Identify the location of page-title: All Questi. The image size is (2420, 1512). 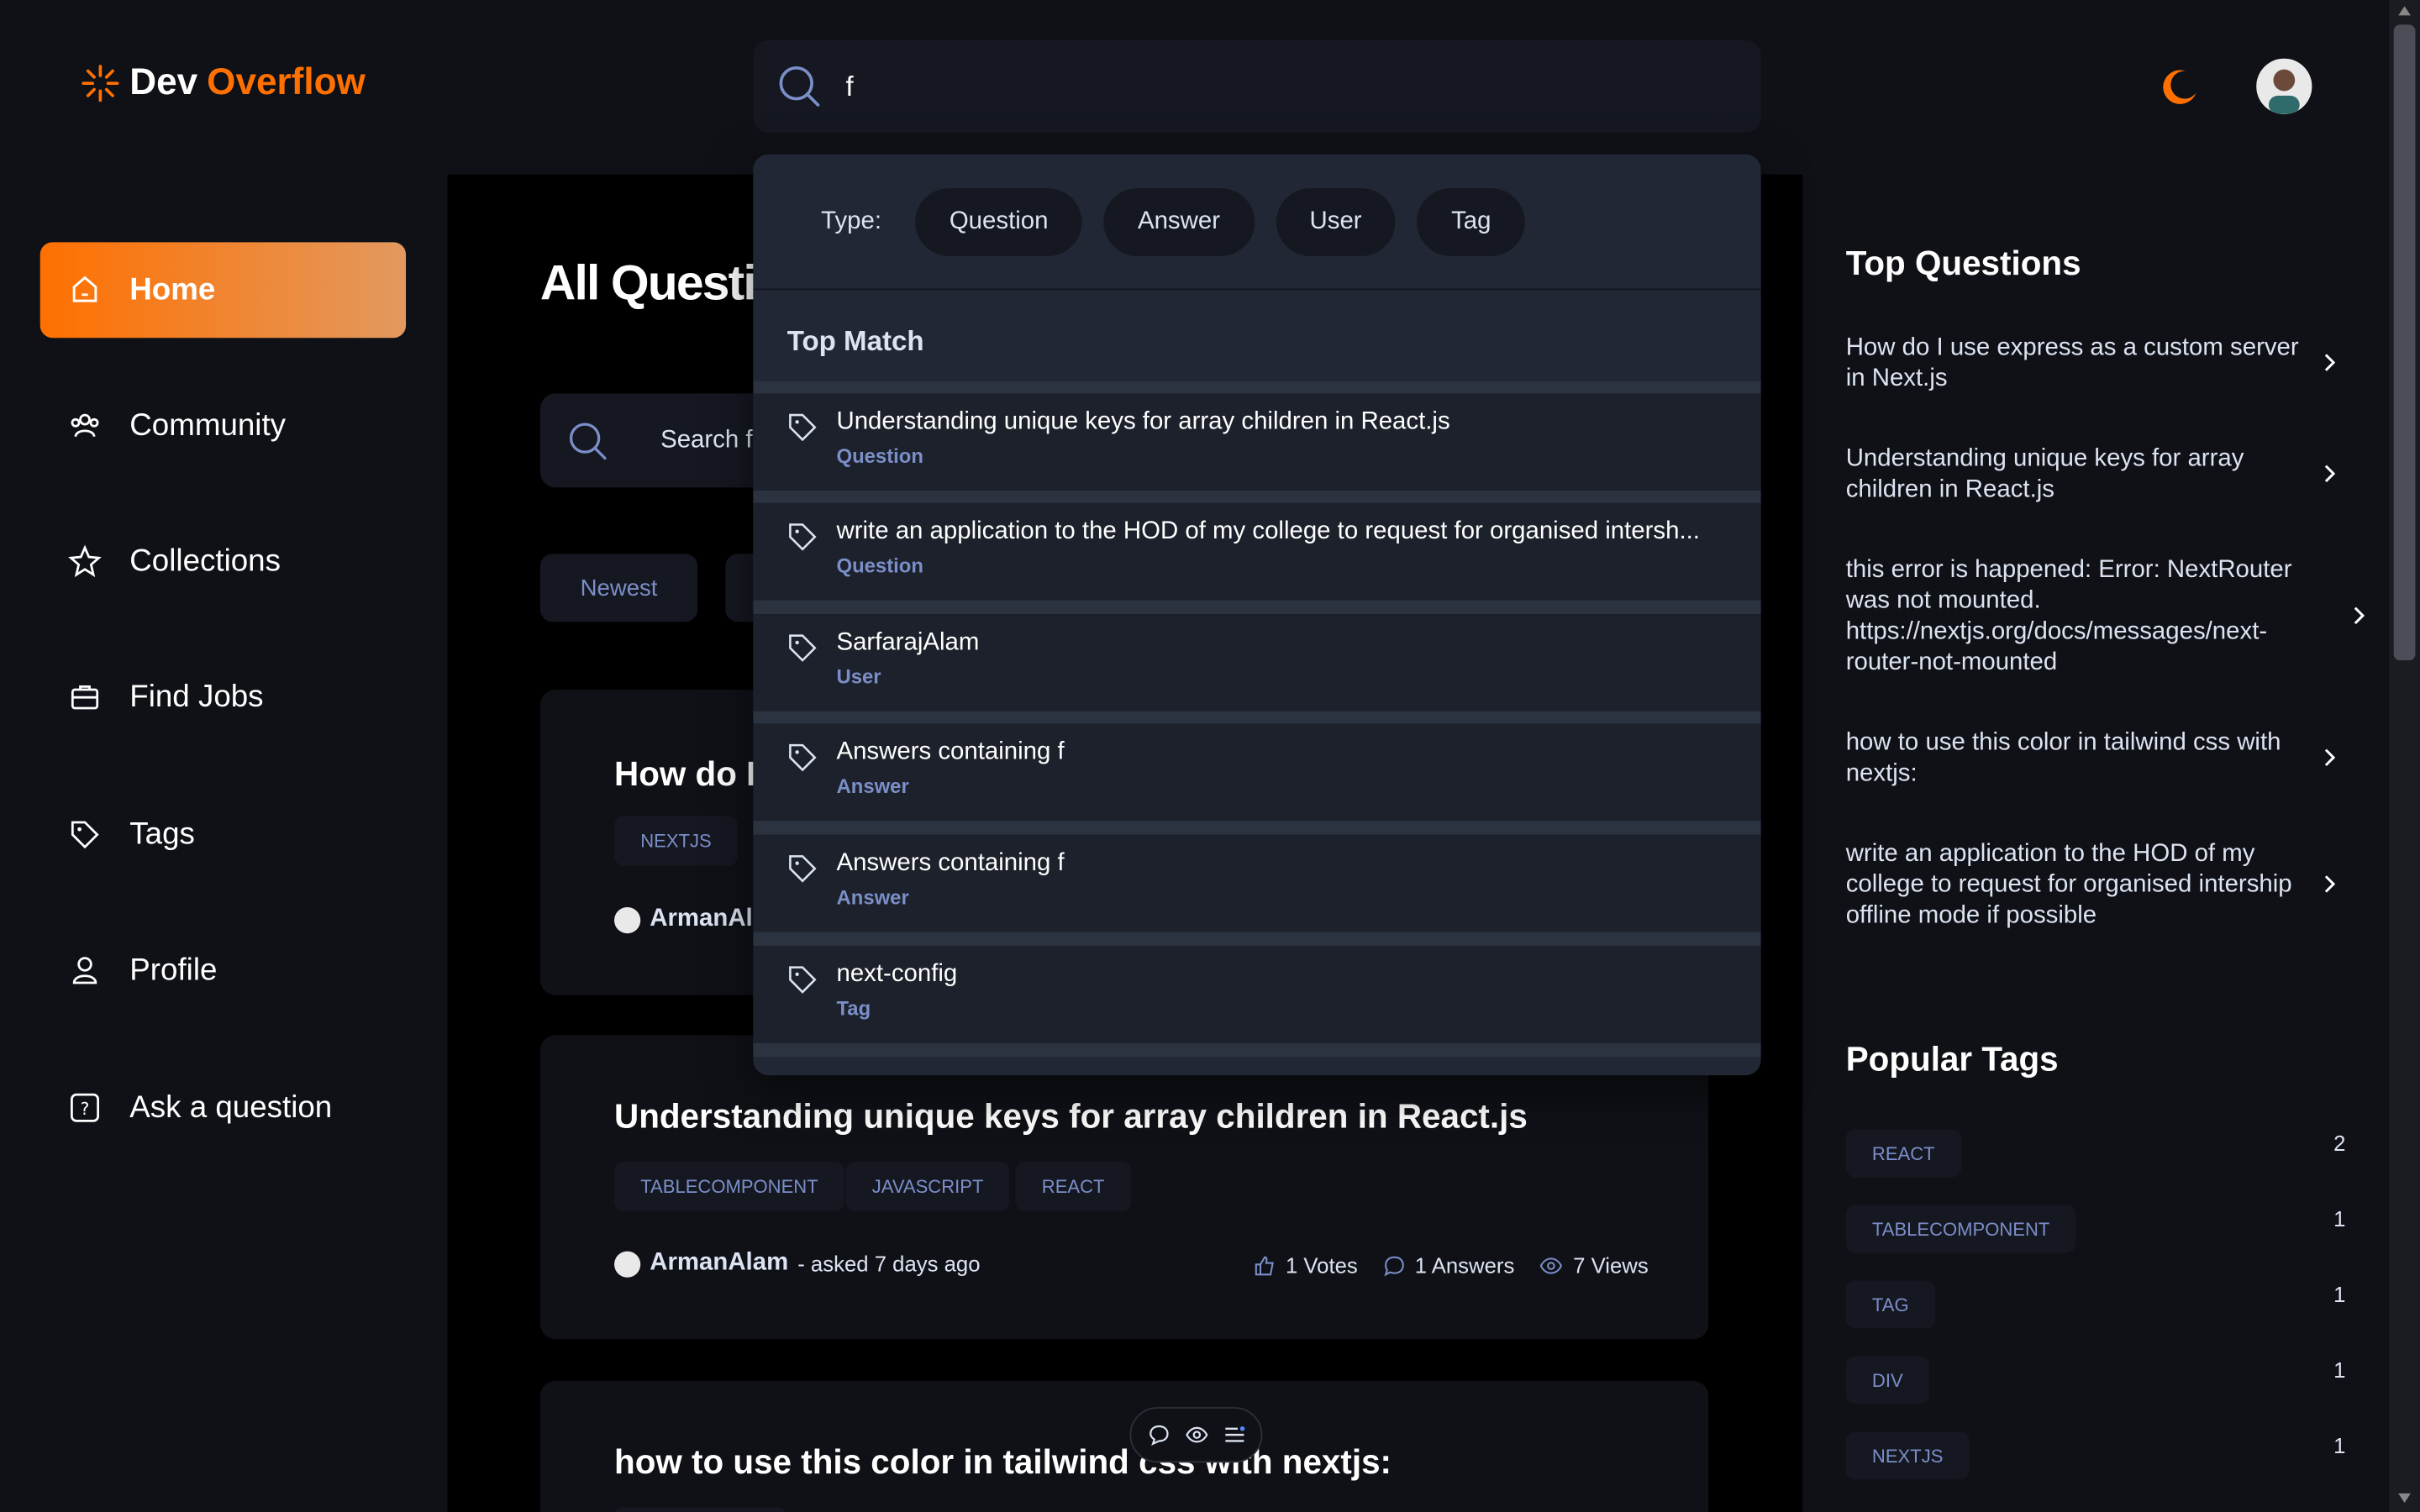
(648, 283).